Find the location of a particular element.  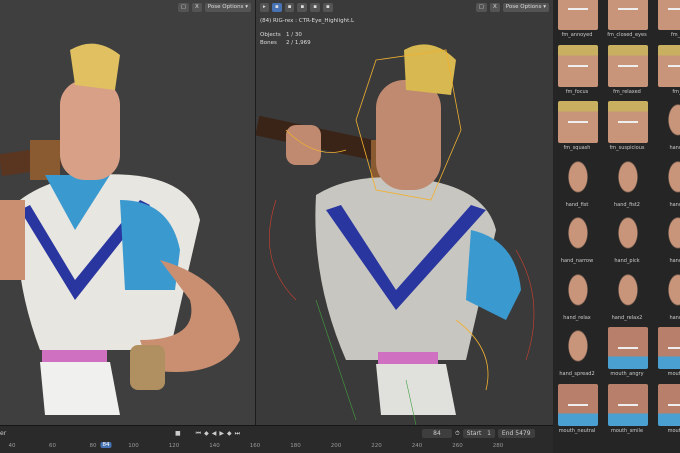

asset-label: hand_pick is located at coordinates (627, 261).